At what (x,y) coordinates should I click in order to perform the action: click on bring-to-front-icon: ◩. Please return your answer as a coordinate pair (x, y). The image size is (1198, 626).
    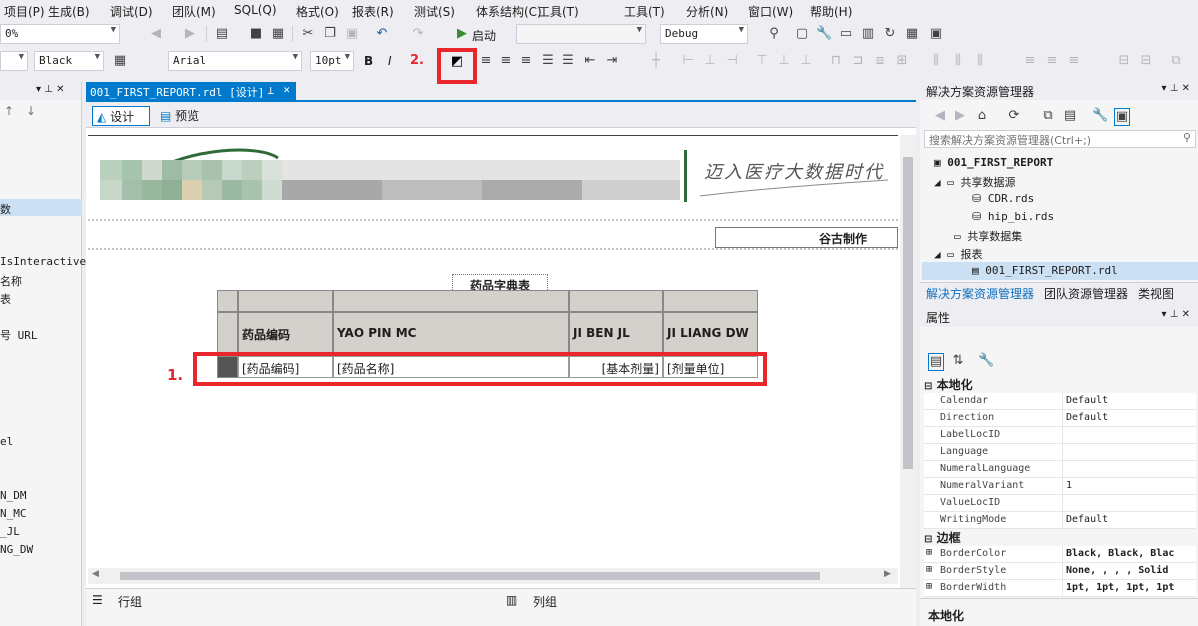
    Looking at the image, I should click on (457, 62).